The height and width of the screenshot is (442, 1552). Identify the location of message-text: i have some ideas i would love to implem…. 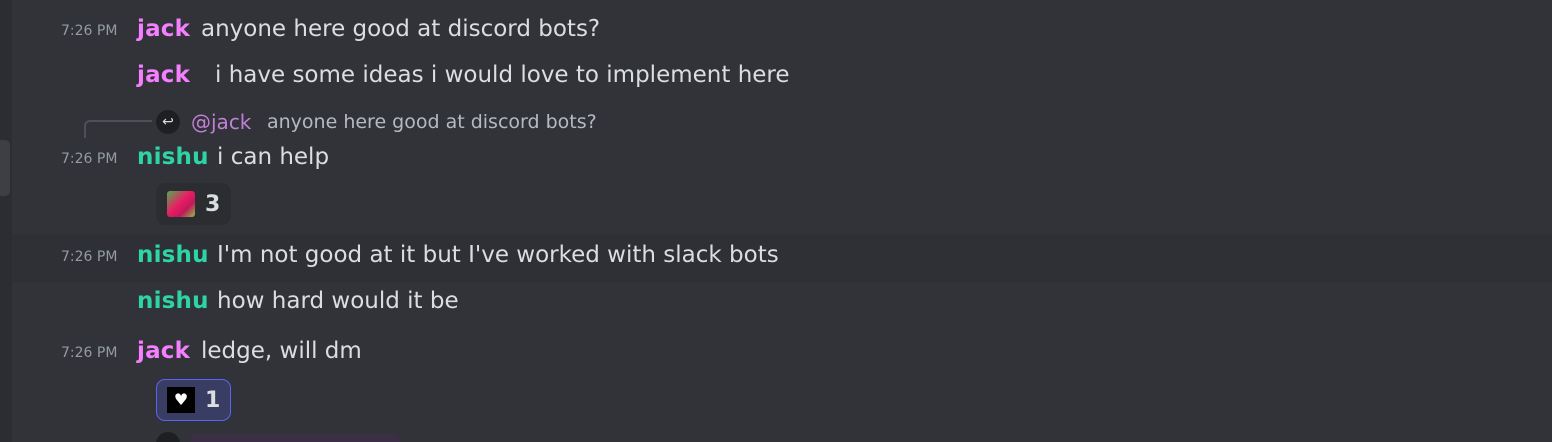
(502, 75).